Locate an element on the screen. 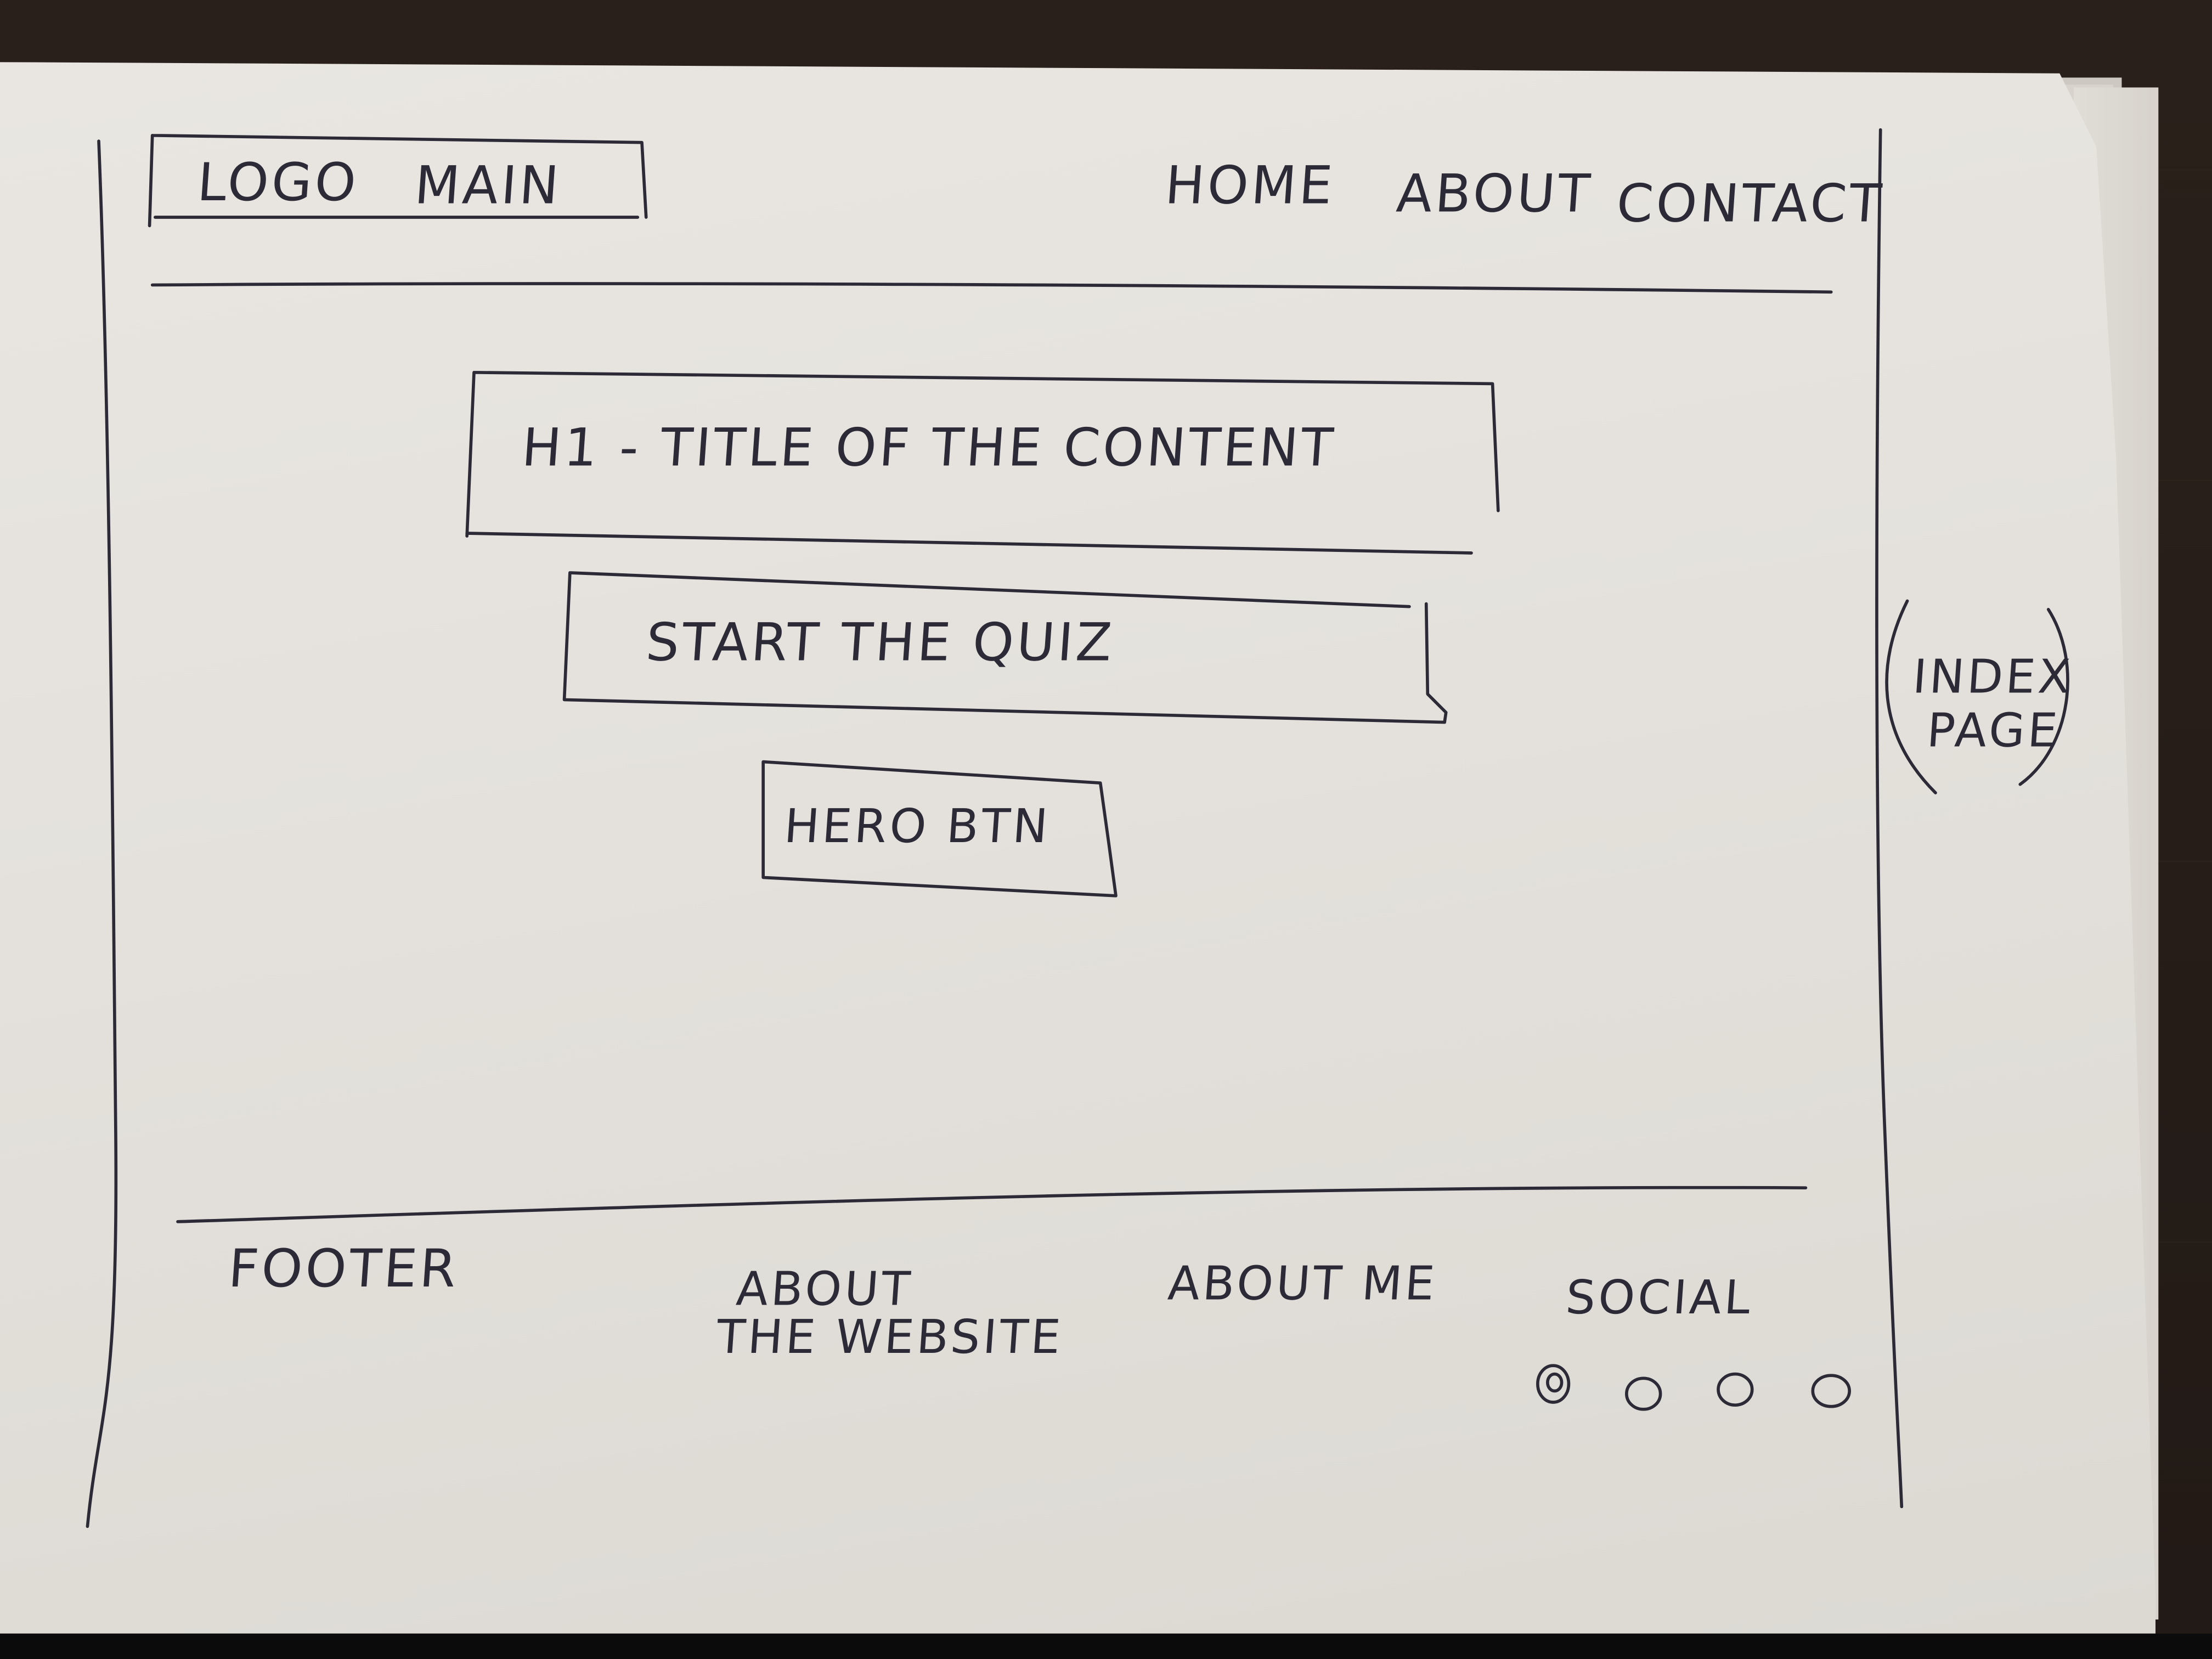 This screenshot has height=1659, width=2212. footer-social: SOCIAL is located at coordinates (1660, 1297).